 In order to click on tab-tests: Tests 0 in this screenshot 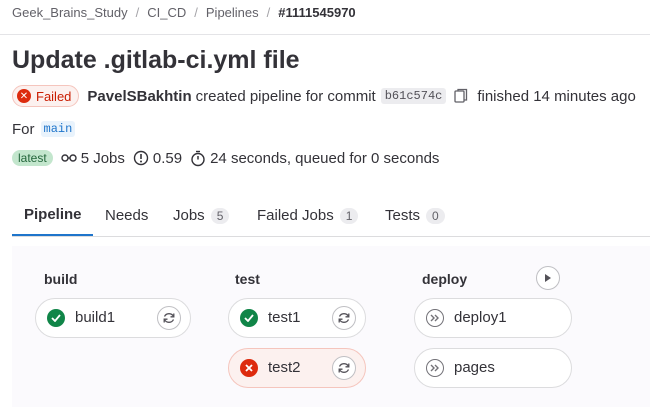, I will do `click(415, 215)`.